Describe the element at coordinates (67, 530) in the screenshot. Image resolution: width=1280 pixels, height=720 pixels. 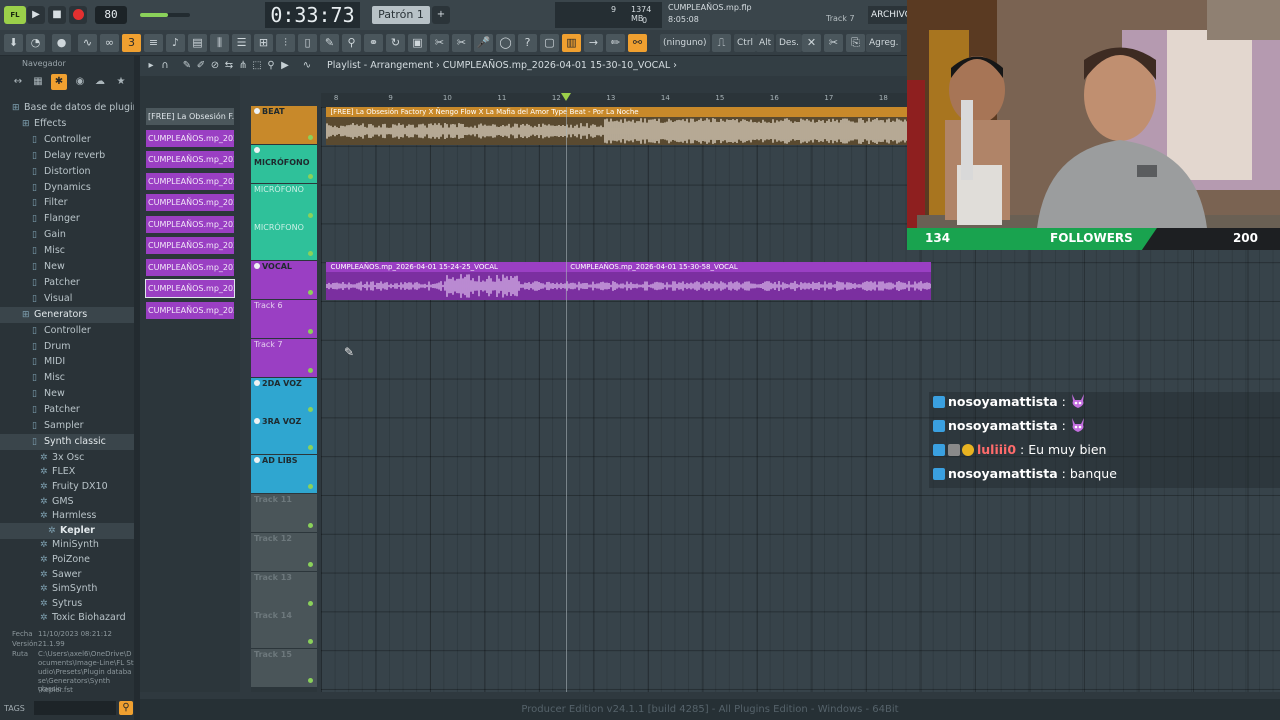
I see `synth-item: ✲ Kepler` at that location.